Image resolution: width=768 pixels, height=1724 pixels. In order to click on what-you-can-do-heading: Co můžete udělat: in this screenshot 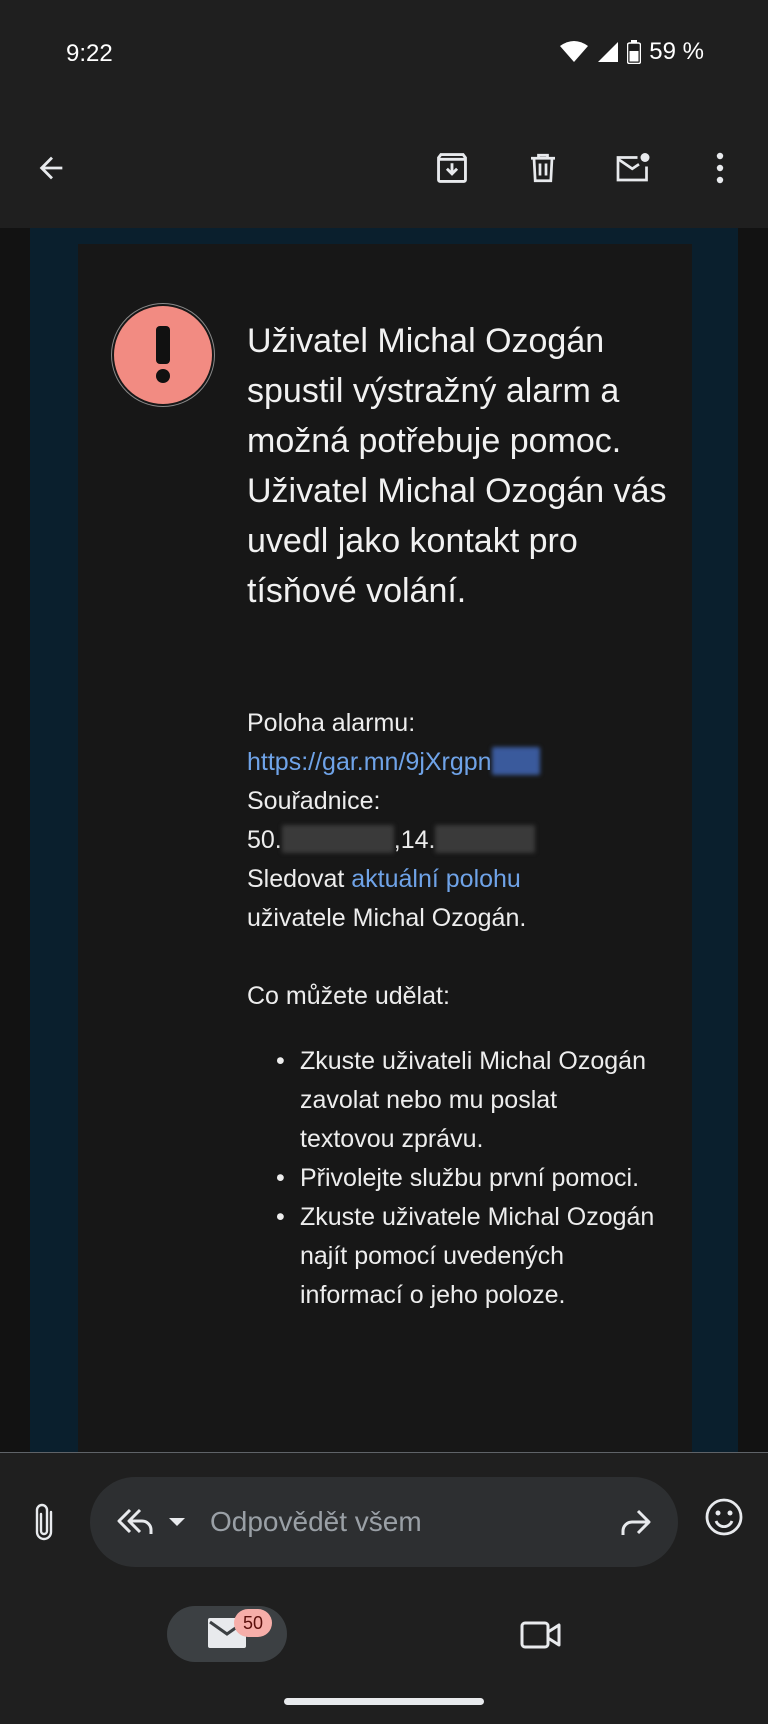, I will do `click(348, 996)`.